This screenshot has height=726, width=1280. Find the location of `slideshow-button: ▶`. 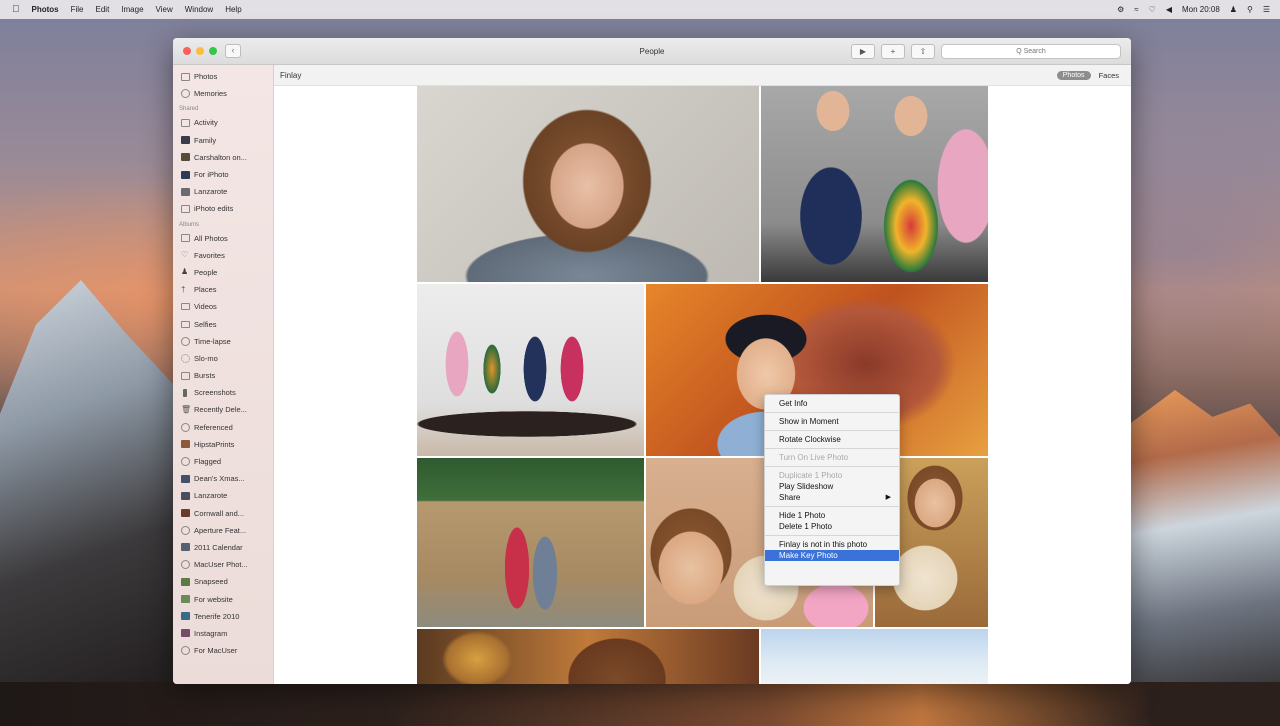

slideshow-button: ▶ is located at coordinates (863, 51).